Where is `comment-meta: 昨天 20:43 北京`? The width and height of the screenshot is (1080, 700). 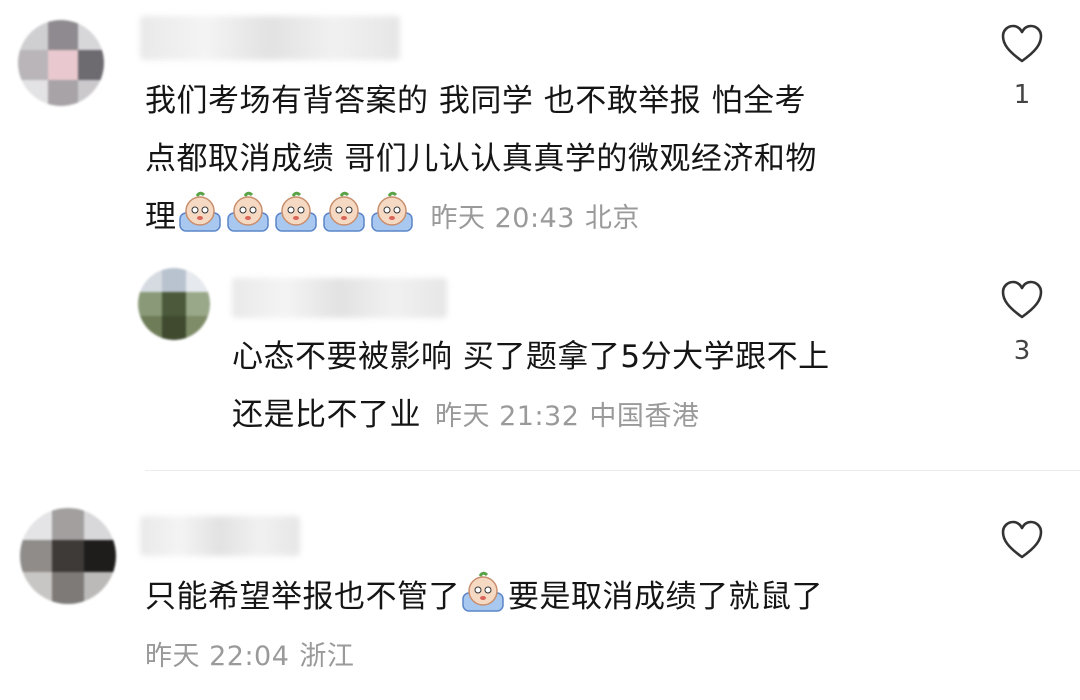
comment-meta: 昨天 20:43 北京 is located at coordinates (535, 218).